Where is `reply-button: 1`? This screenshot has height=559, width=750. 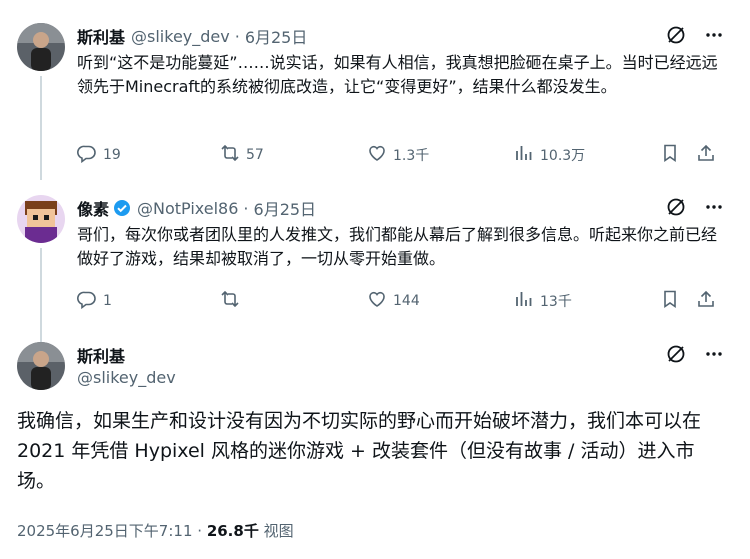
reply-button: 1 is located at coordinates (148, 301).